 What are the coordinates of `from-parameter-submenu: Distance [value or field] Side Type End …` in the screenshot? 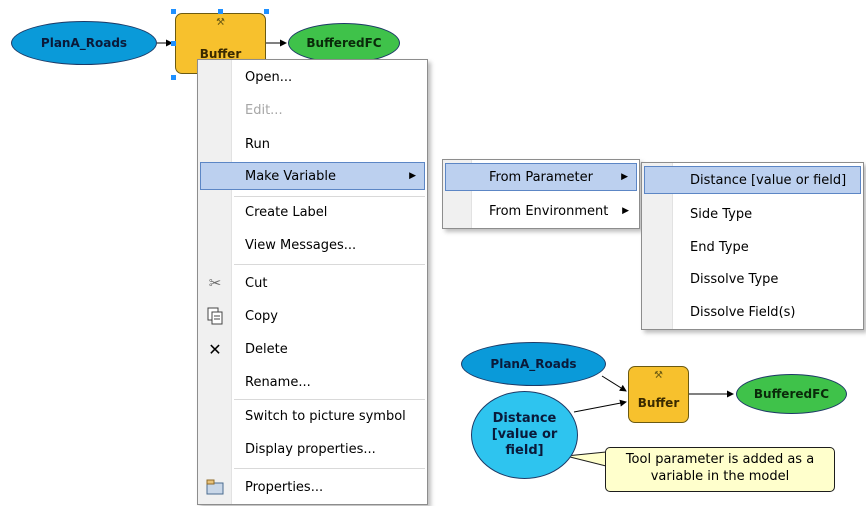 It's located at (752, 246).